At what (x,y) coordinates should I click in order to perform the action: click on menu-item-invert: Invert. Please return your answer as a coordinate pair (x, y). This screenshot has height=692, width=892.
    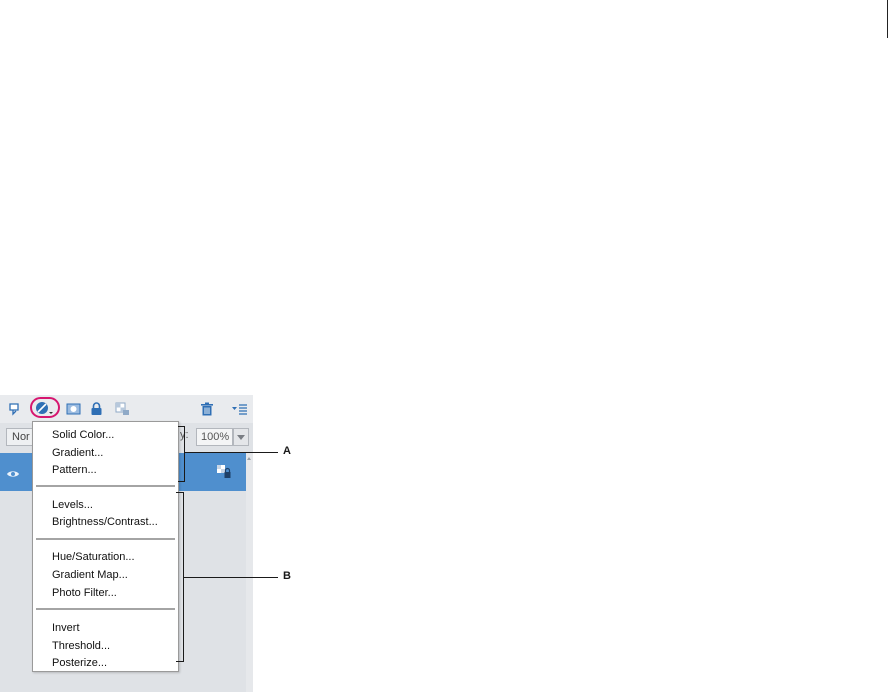
    Looking at the image, I should click on (66, 628).